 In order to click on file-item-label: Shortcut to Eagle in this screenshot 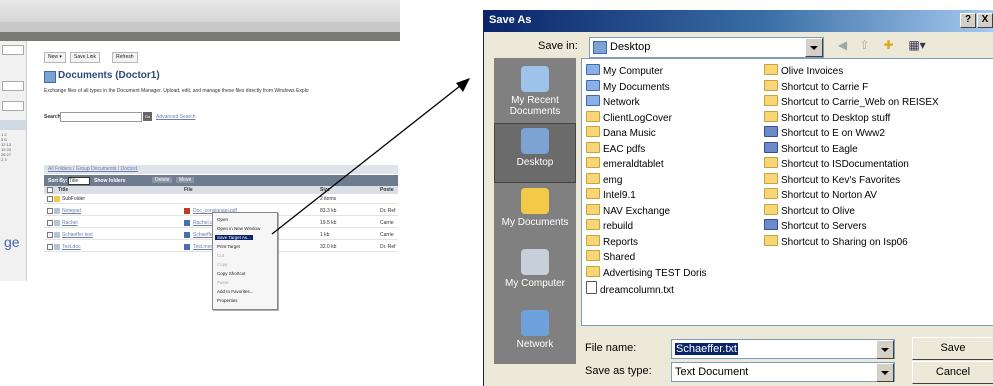, I will do `click(819, 149)`.